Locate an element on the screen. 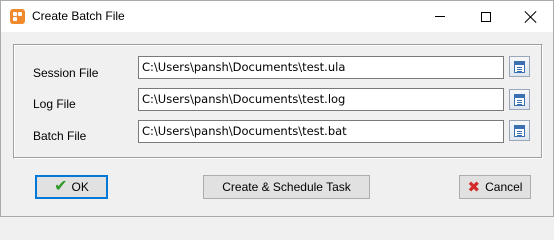 This screenshot has height=240, width=554. cancel-button: ✖ Cancel is located at coordinates (495, 187).